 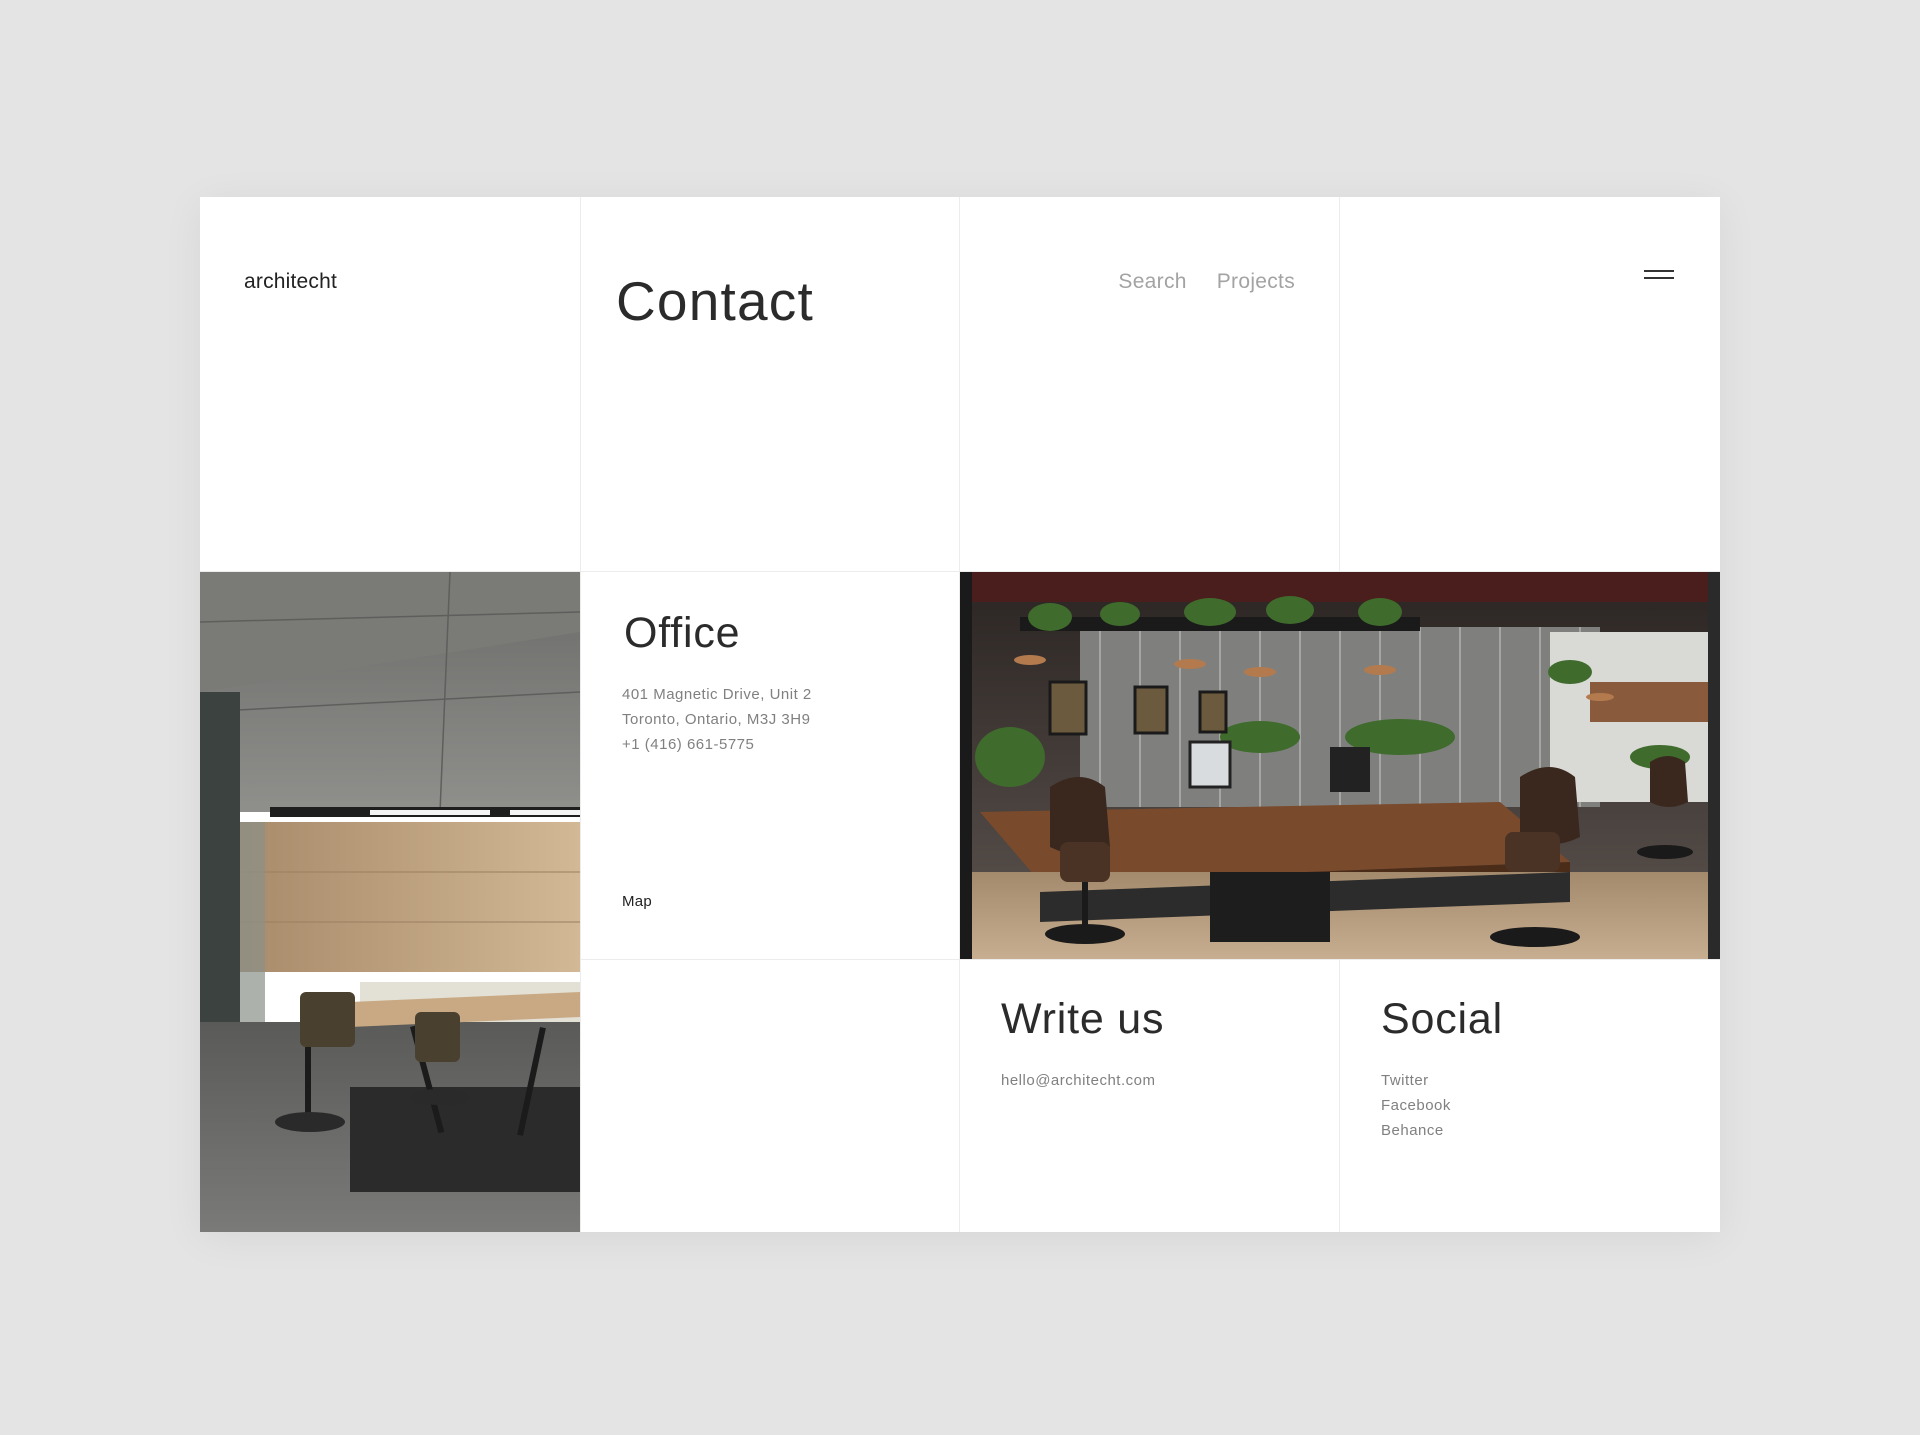 I want to click on meeting-room-photo, so click(x=390, y=902).